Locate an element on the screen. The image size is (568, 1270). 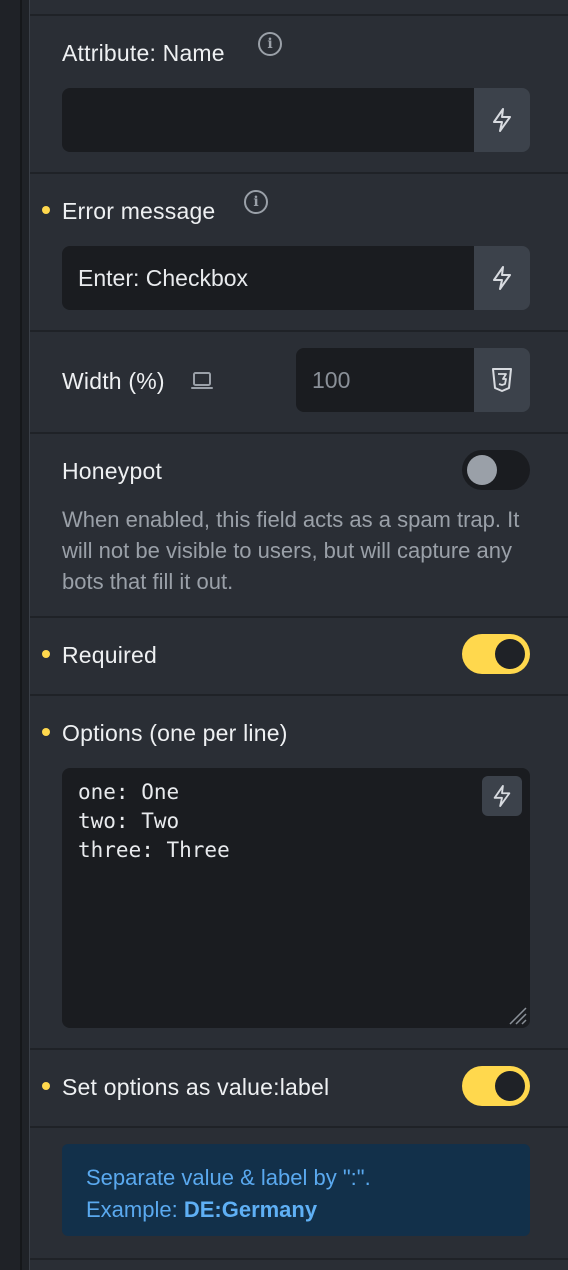
value-label-label: Set options as value:label is located at coordinates (196, 1087).